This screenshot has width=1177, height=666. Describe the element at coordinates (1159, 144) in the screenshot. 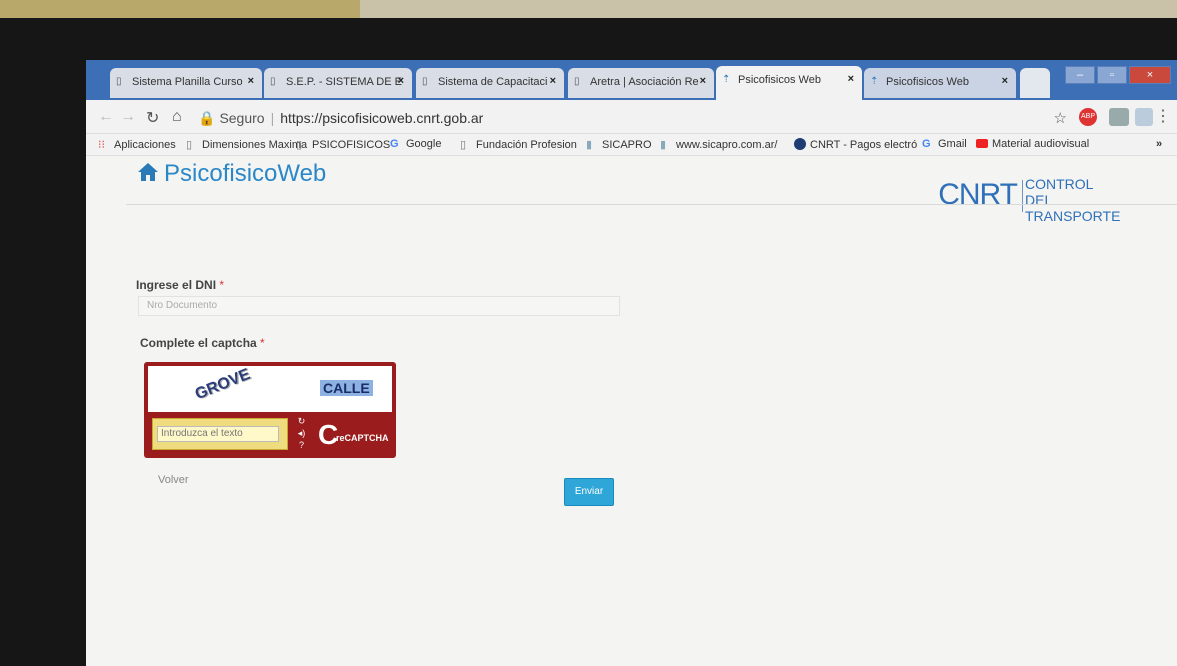

I see `more-bookmarks-icon: »` at that location.